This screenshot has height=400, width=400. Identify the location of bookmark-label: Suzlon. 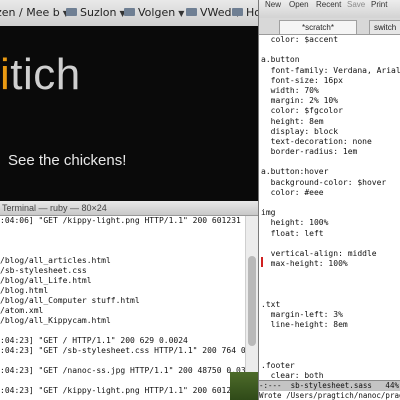
(98, 12).